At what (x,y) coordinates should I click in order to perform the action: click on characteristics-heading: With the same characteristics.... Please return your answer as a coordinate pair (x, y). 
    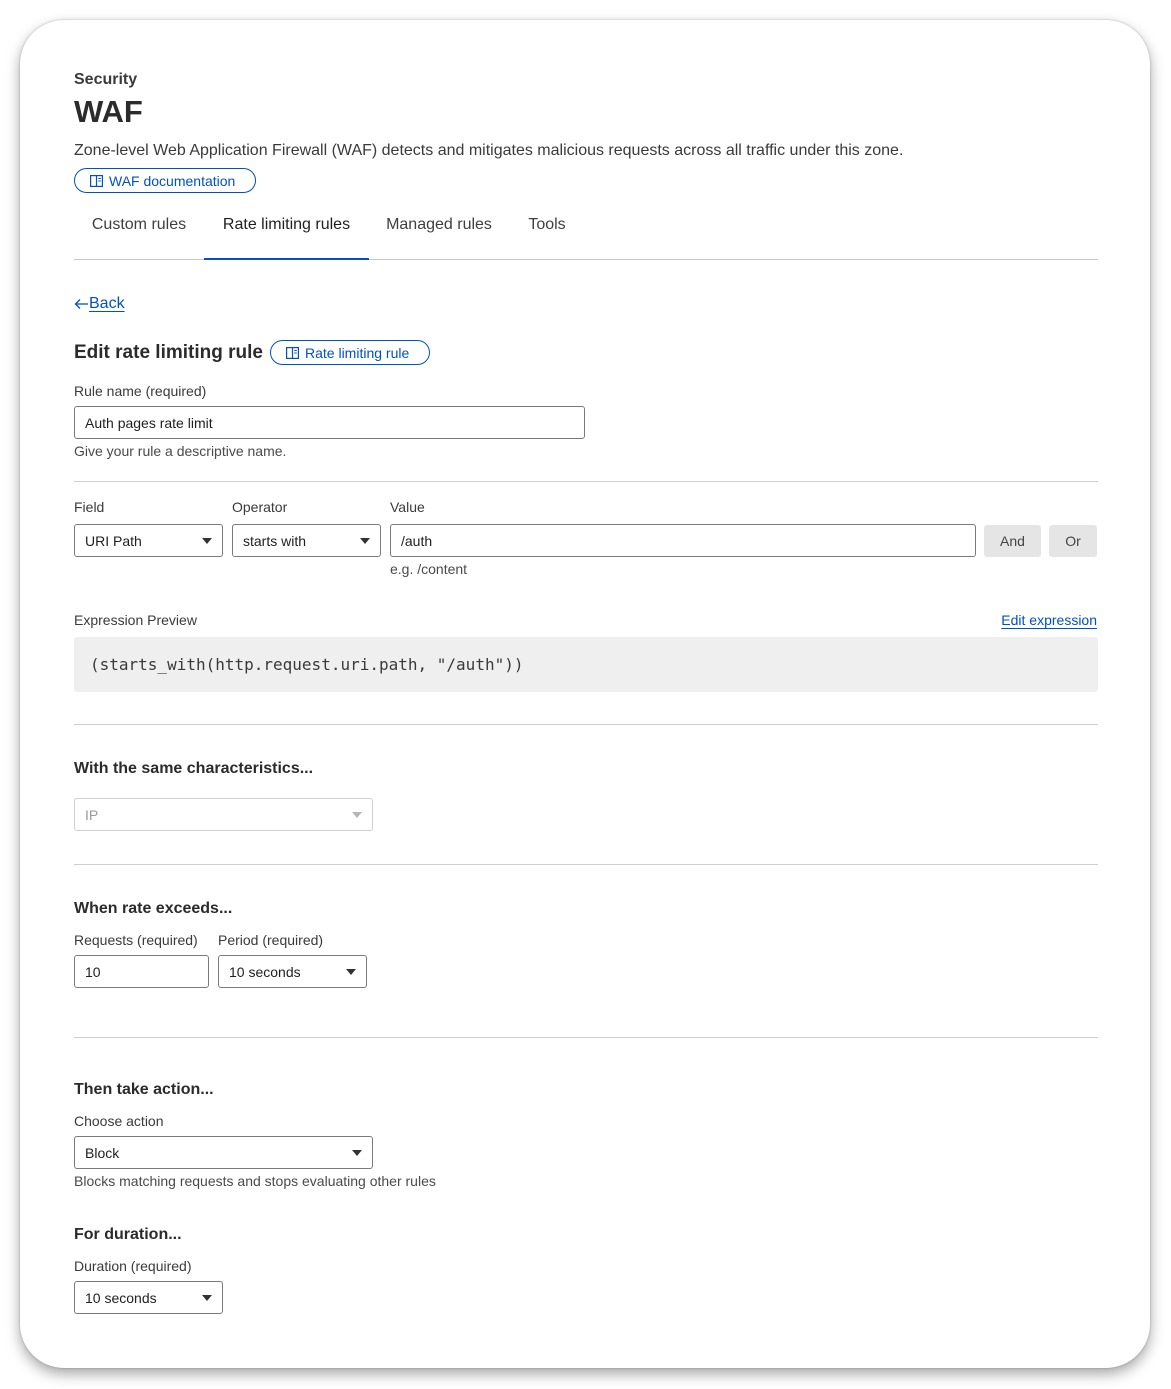
    Looking at the image, I should click on (194, 768).